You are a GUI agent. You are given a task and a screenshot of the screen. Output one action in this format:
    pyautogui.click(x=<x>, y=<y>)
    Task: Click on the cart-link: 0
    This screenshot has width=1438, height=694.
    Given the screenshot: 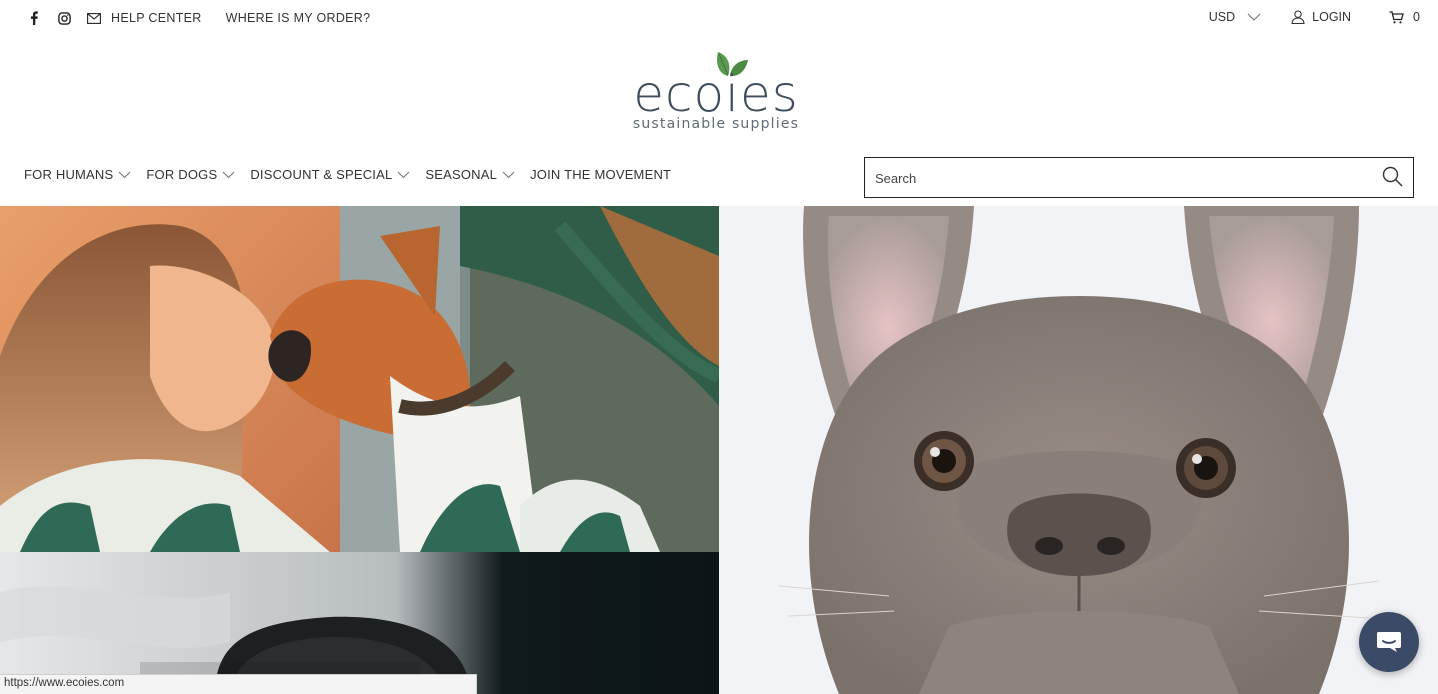 What is the action you would take?
    pyautogui.click(x=1404, y=17)
    